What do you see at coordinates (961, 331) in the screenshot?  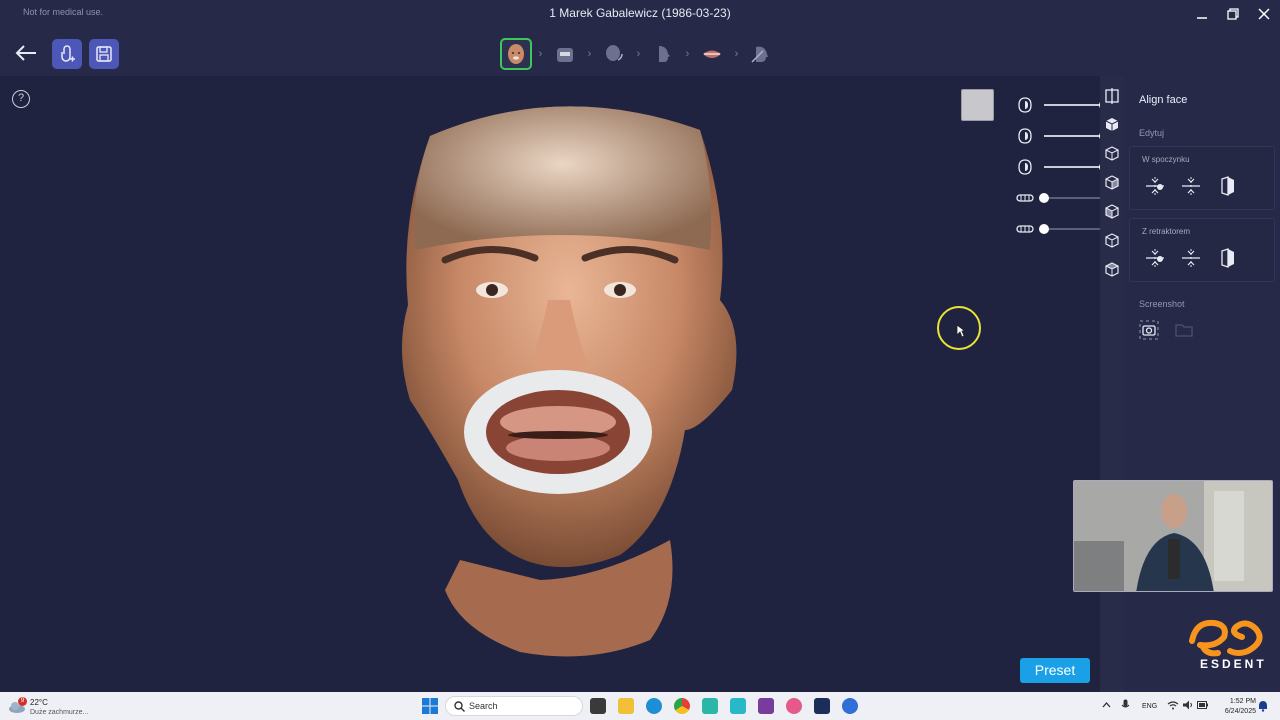 I see `mouse-cursor-icon` at bounding box center [961, 331].